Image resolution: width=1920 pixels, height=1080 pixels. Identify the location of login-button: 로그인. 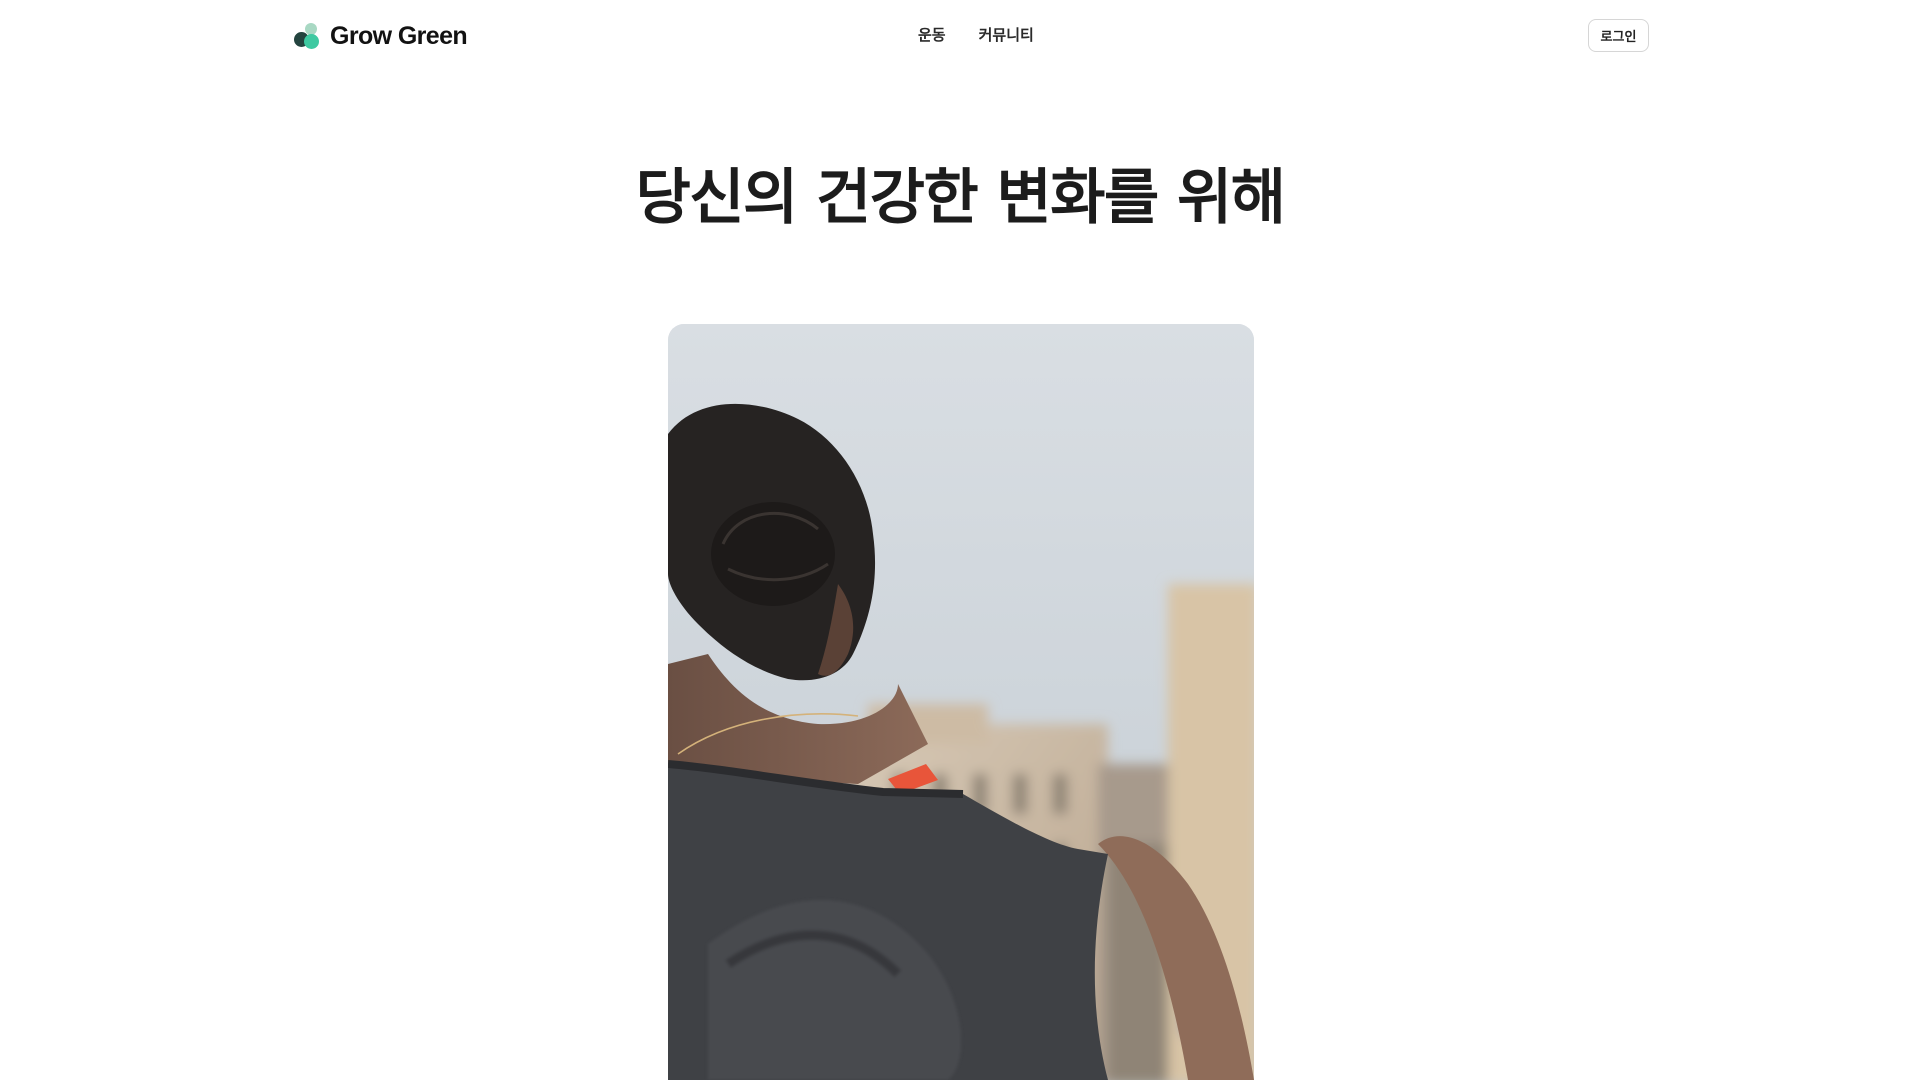
(1618, 35).